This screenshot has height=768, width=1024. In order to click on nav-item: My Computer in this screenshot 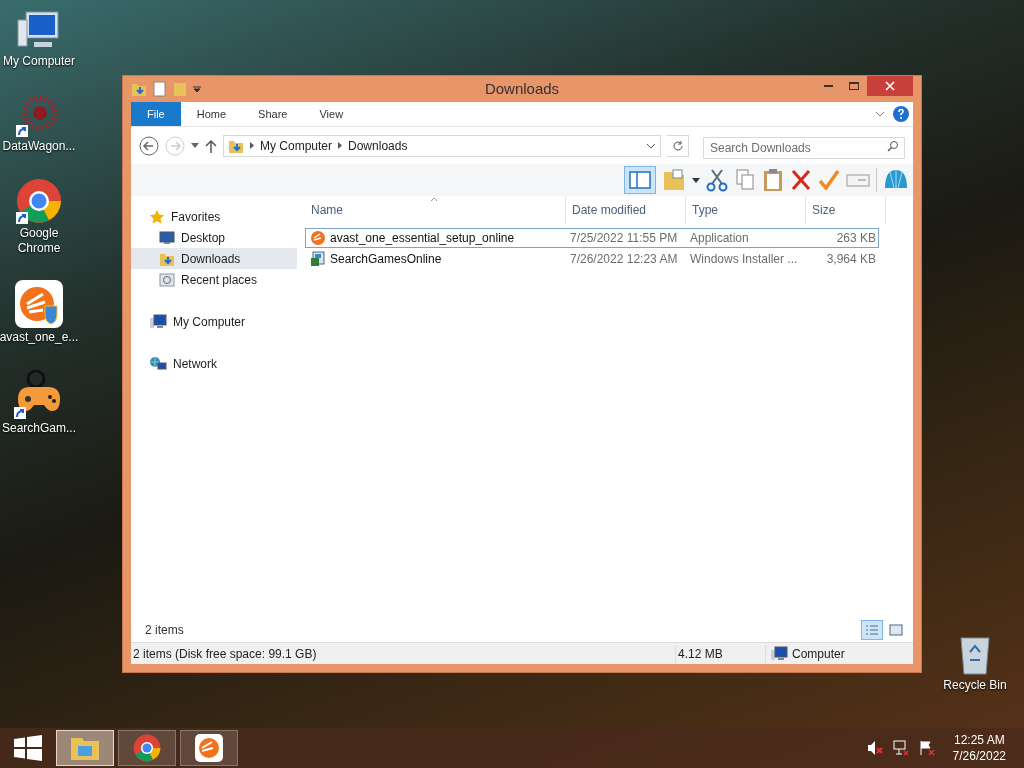, I will do `click(214, 321)`.